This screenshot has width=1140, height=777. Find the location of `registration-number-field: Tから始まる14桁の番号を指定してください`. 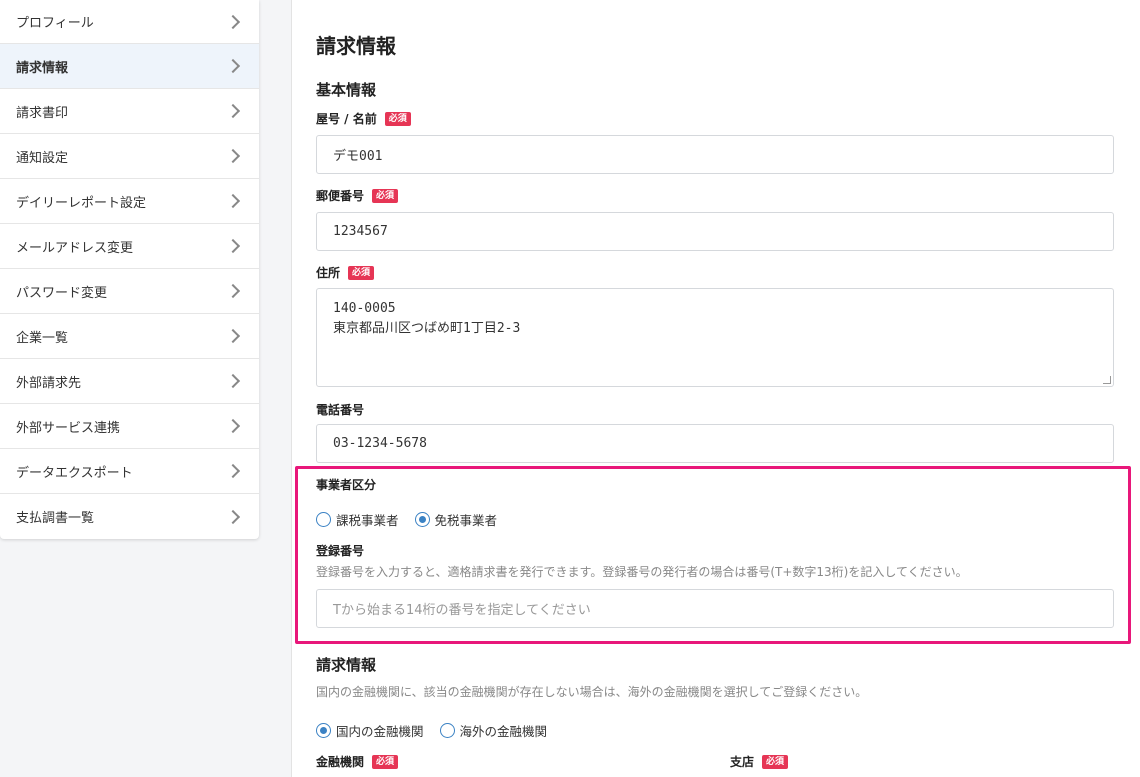

registration-number-field: Tから始まる14桁の番号を指定してください is located at coordinates (715, 608).